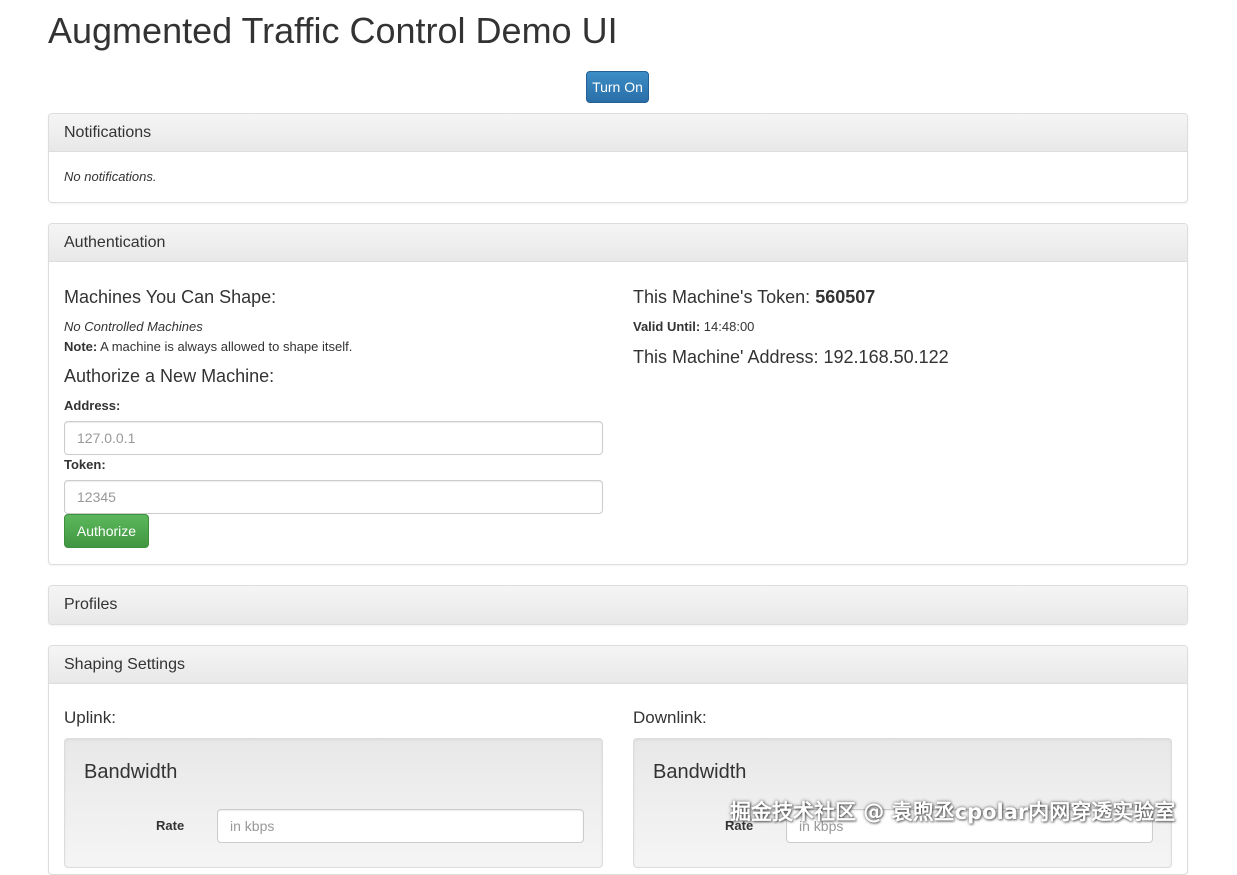 The image size is (1237, 875). I want to click on valid-until-line: Valid Until: 14:48:00, so click(693, 326).